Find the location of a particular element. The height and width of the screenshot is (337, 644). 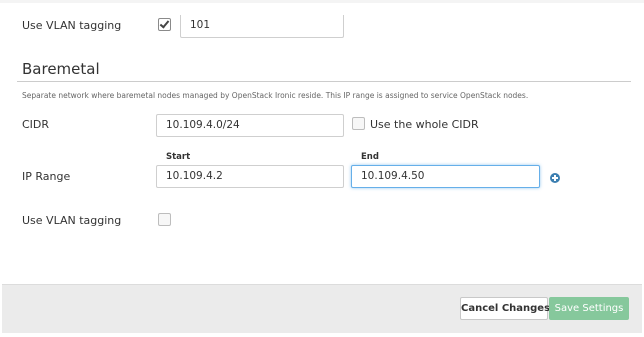

use-whole-cidr-checkbox is located at coordinates (358, 123).